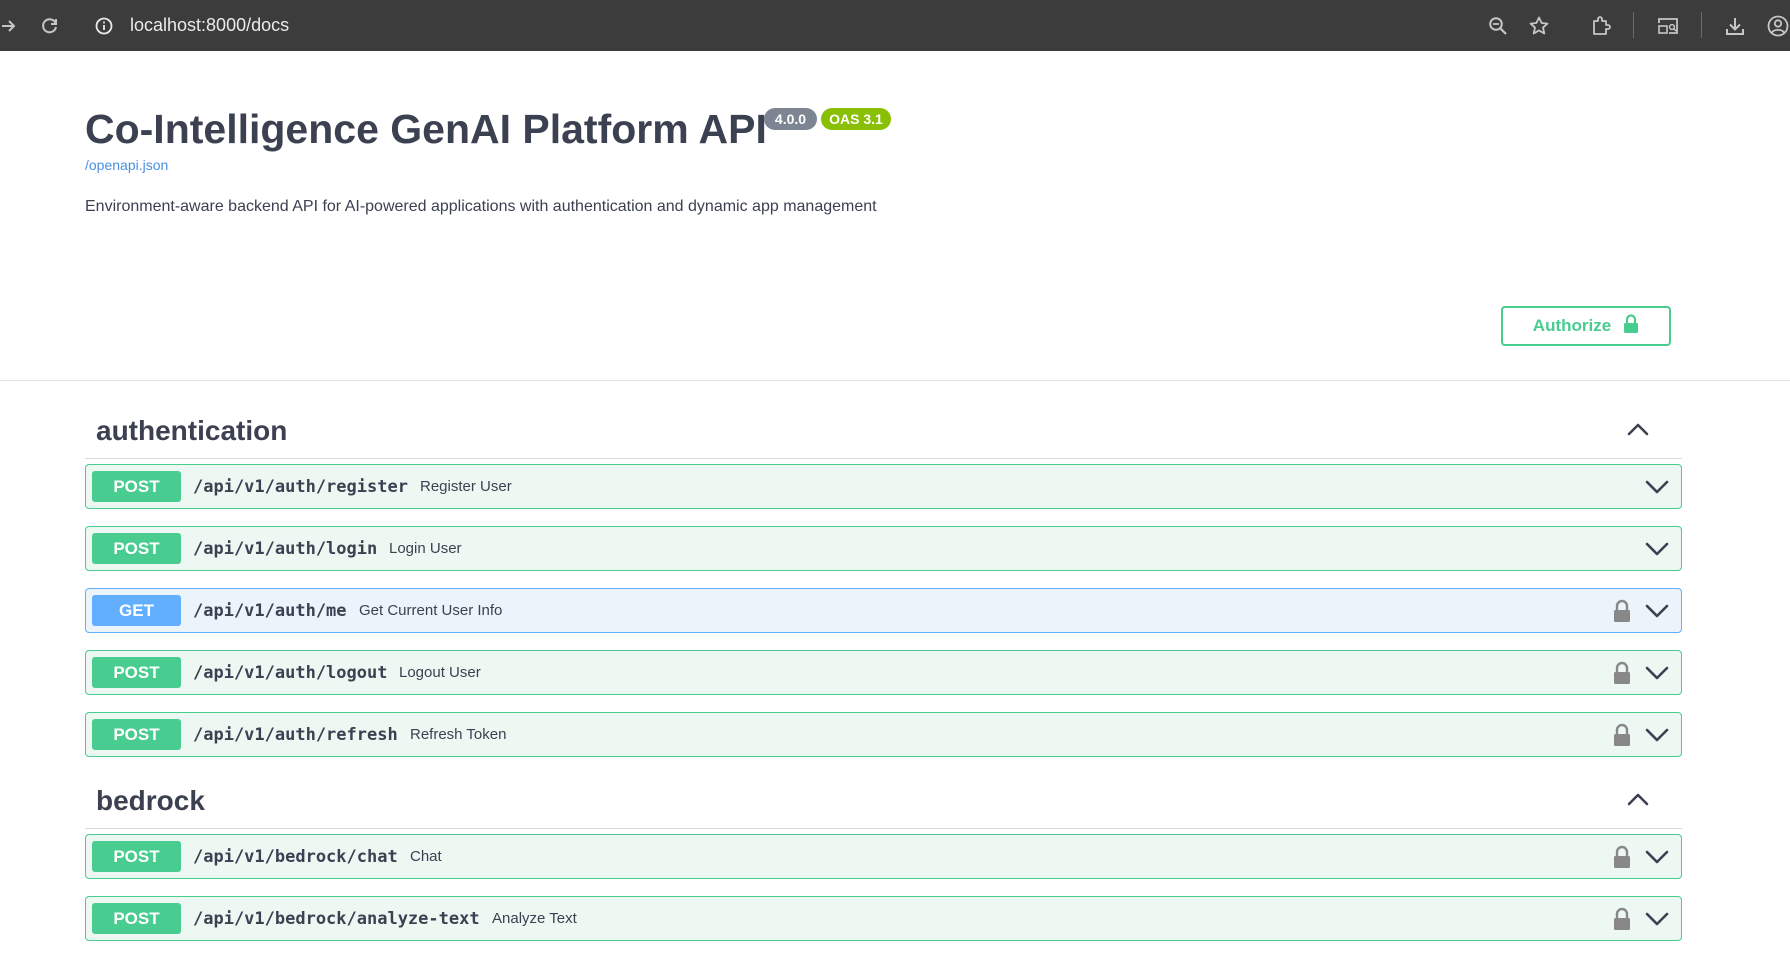 This screenshot has height=960, width=1790. I want to click on openapi-json-link: /openapi.json, so click(126, 165).